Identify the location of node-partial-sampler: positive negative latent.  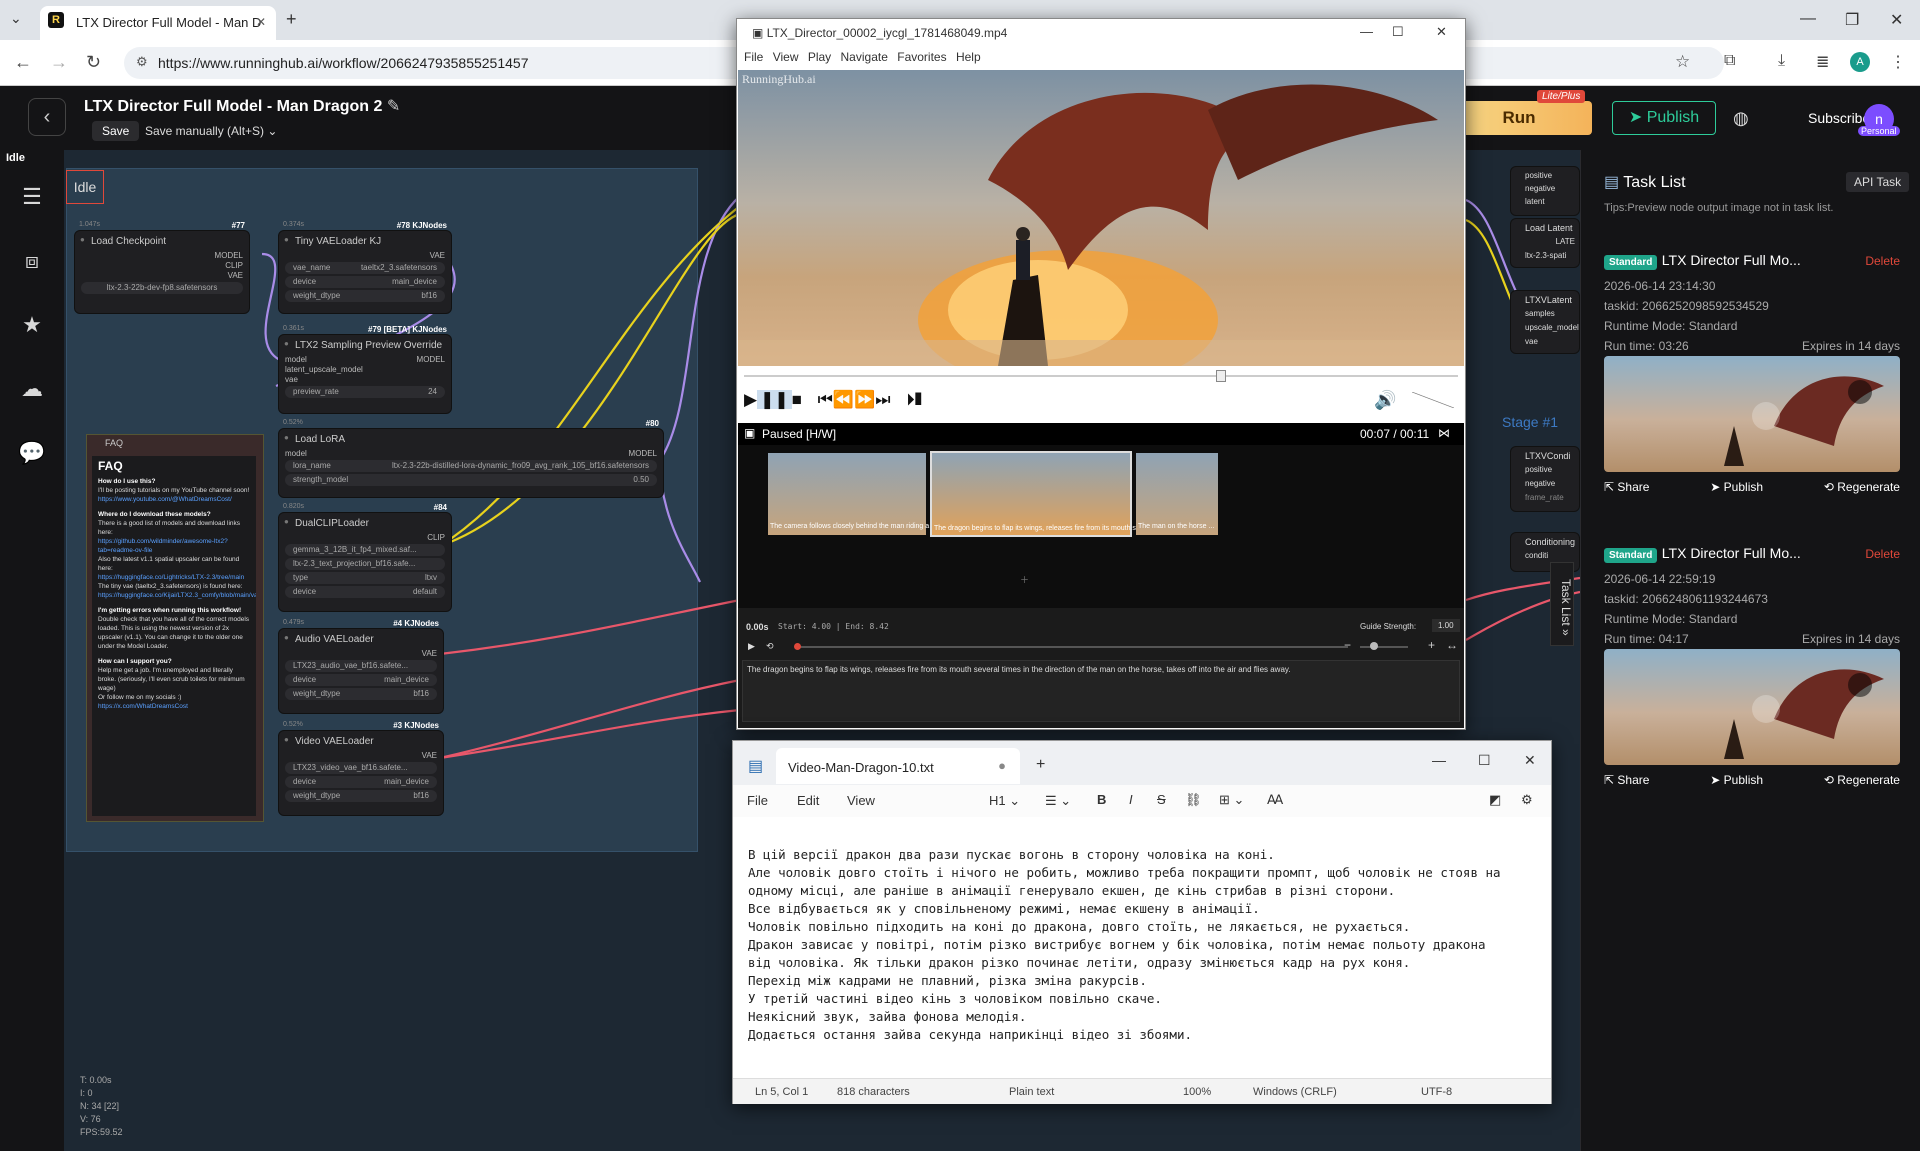
(1545, 191).